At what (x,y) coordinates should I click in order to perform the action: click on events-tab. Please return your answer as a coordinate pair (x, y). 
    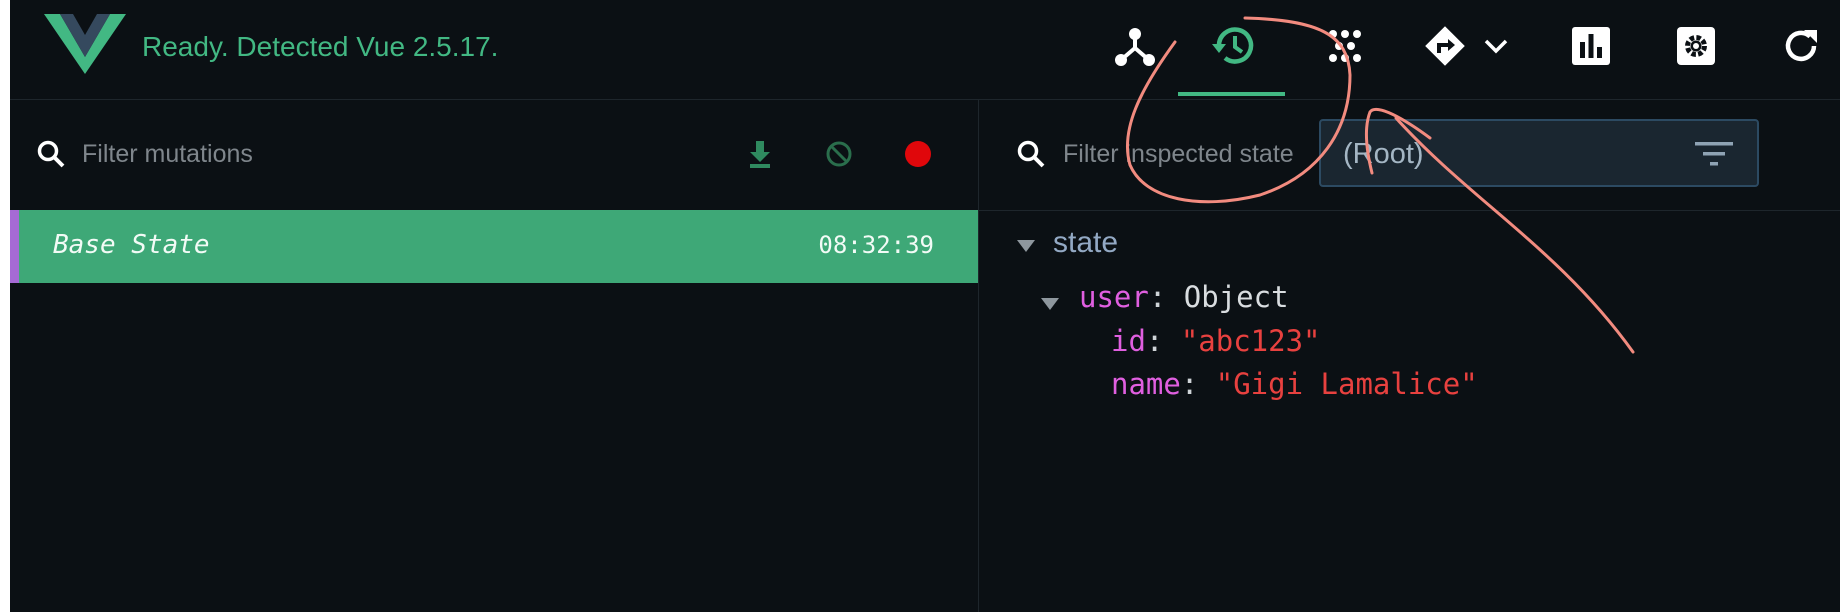
    Looking at the image, I should click on (1345, 46).